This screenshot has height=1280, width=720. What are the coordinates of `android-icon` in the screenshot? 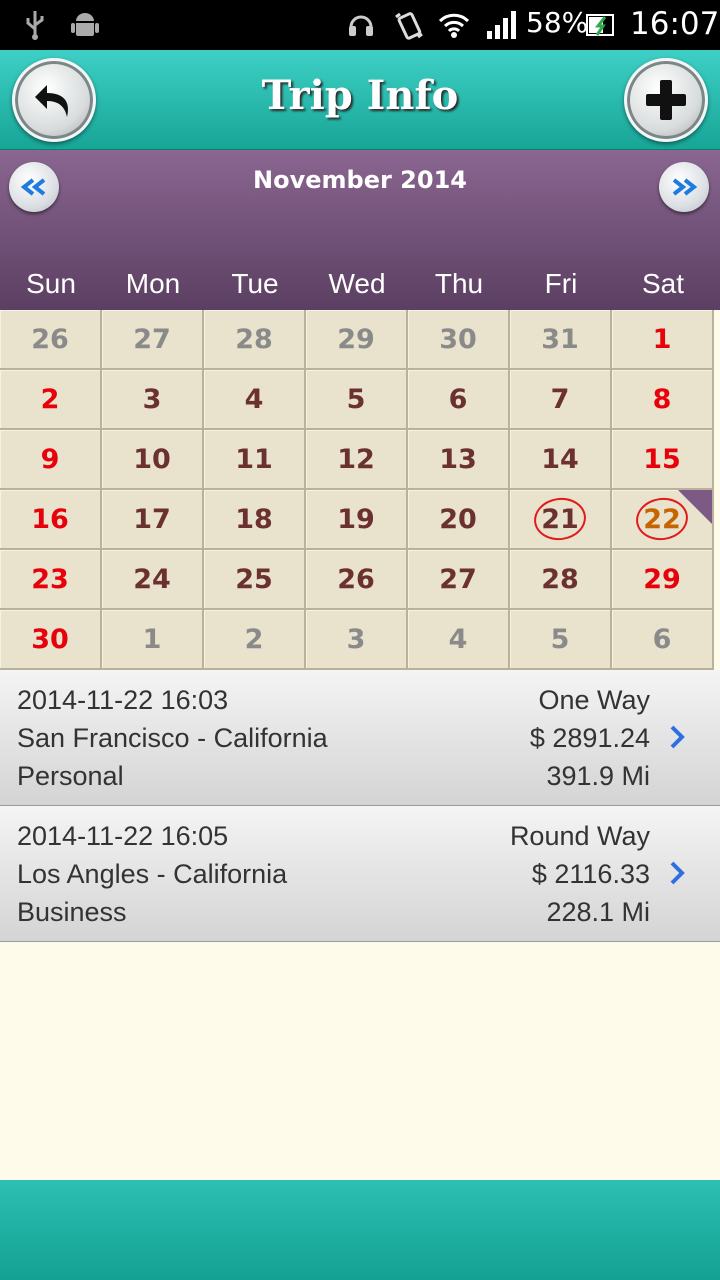 It's located at (85, 25).